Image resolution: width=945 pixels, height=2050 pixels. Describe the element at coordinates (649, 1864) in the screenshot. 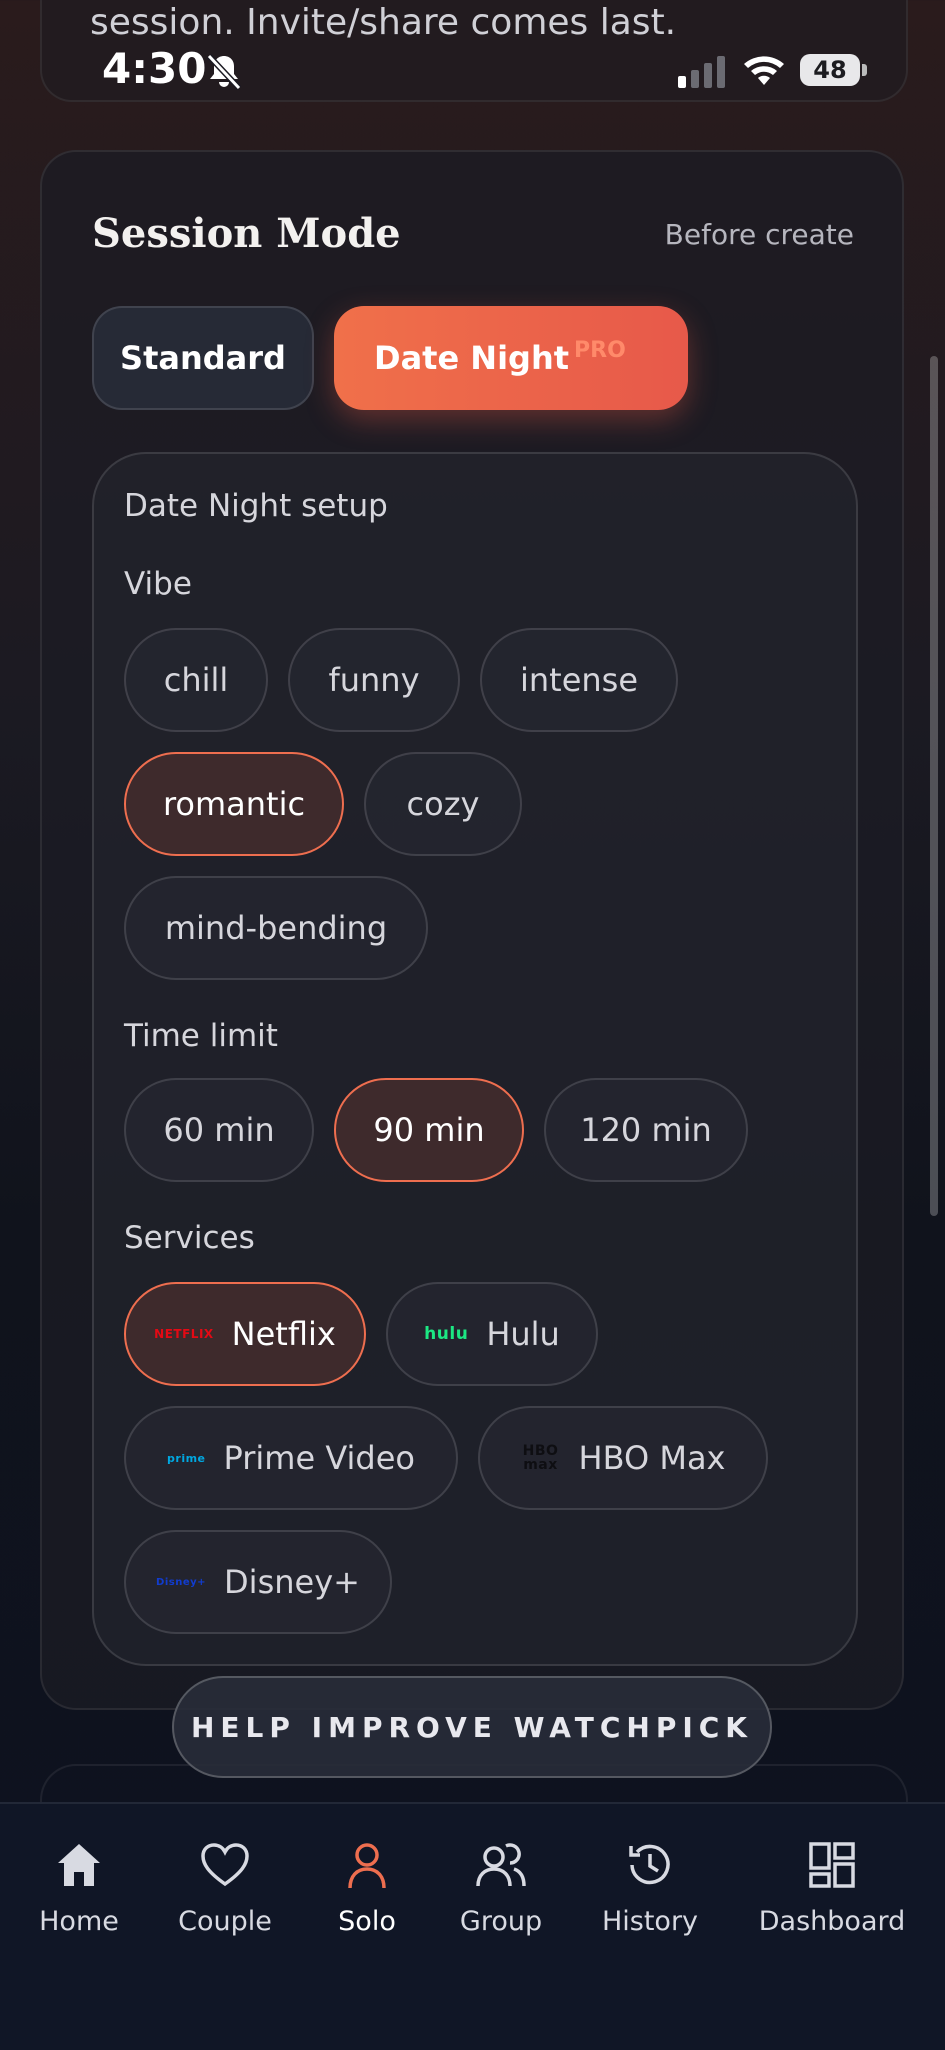

I see `history-icon` at that location.